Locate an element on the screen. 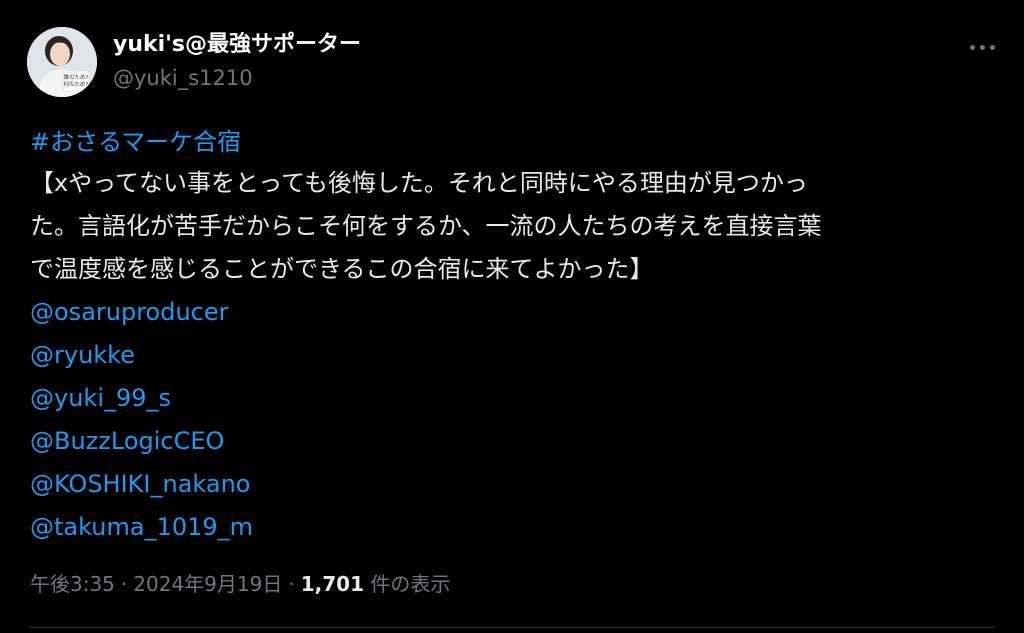  mention-link: @takuma_1019_m is located at coordinates (515, 527).